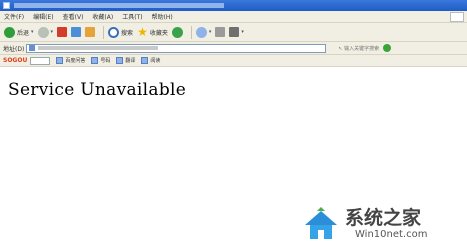 The height and width of the screenshot is (252, 467). Describe the element at coordinates (127, 33) in the screenshot. I see `search-label: 搜索` at that location.